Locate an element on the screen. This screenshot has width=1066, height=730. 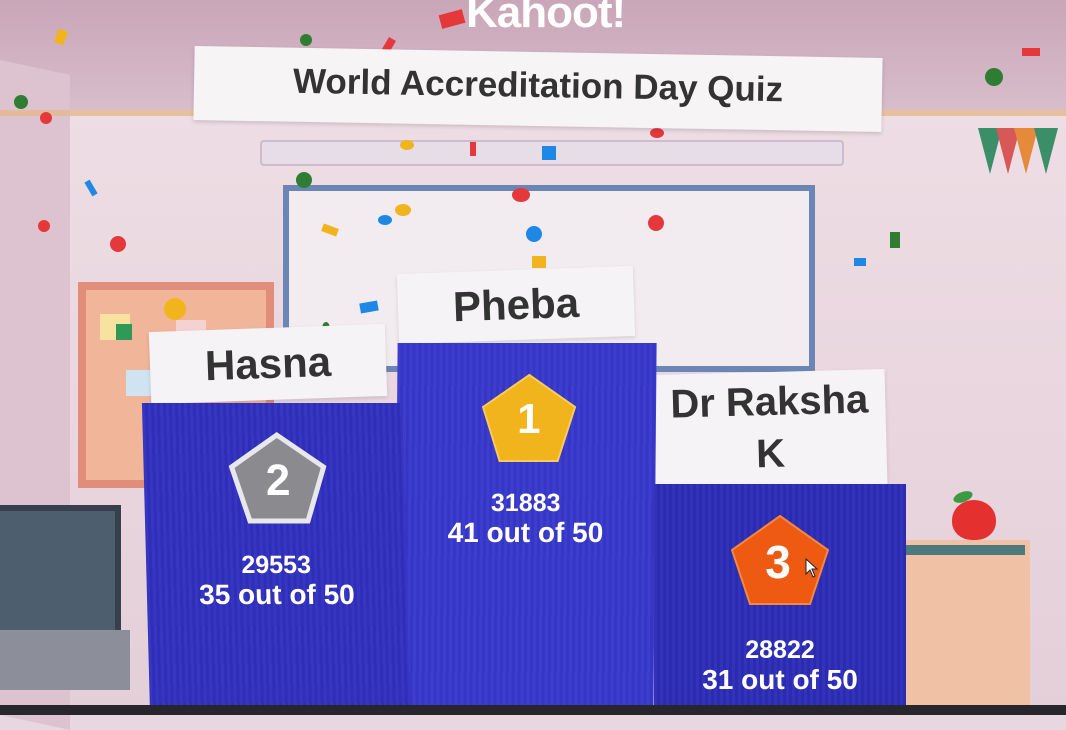
quiz-title: World Accreditation Day Quiz is located at coordinates (538, 85).